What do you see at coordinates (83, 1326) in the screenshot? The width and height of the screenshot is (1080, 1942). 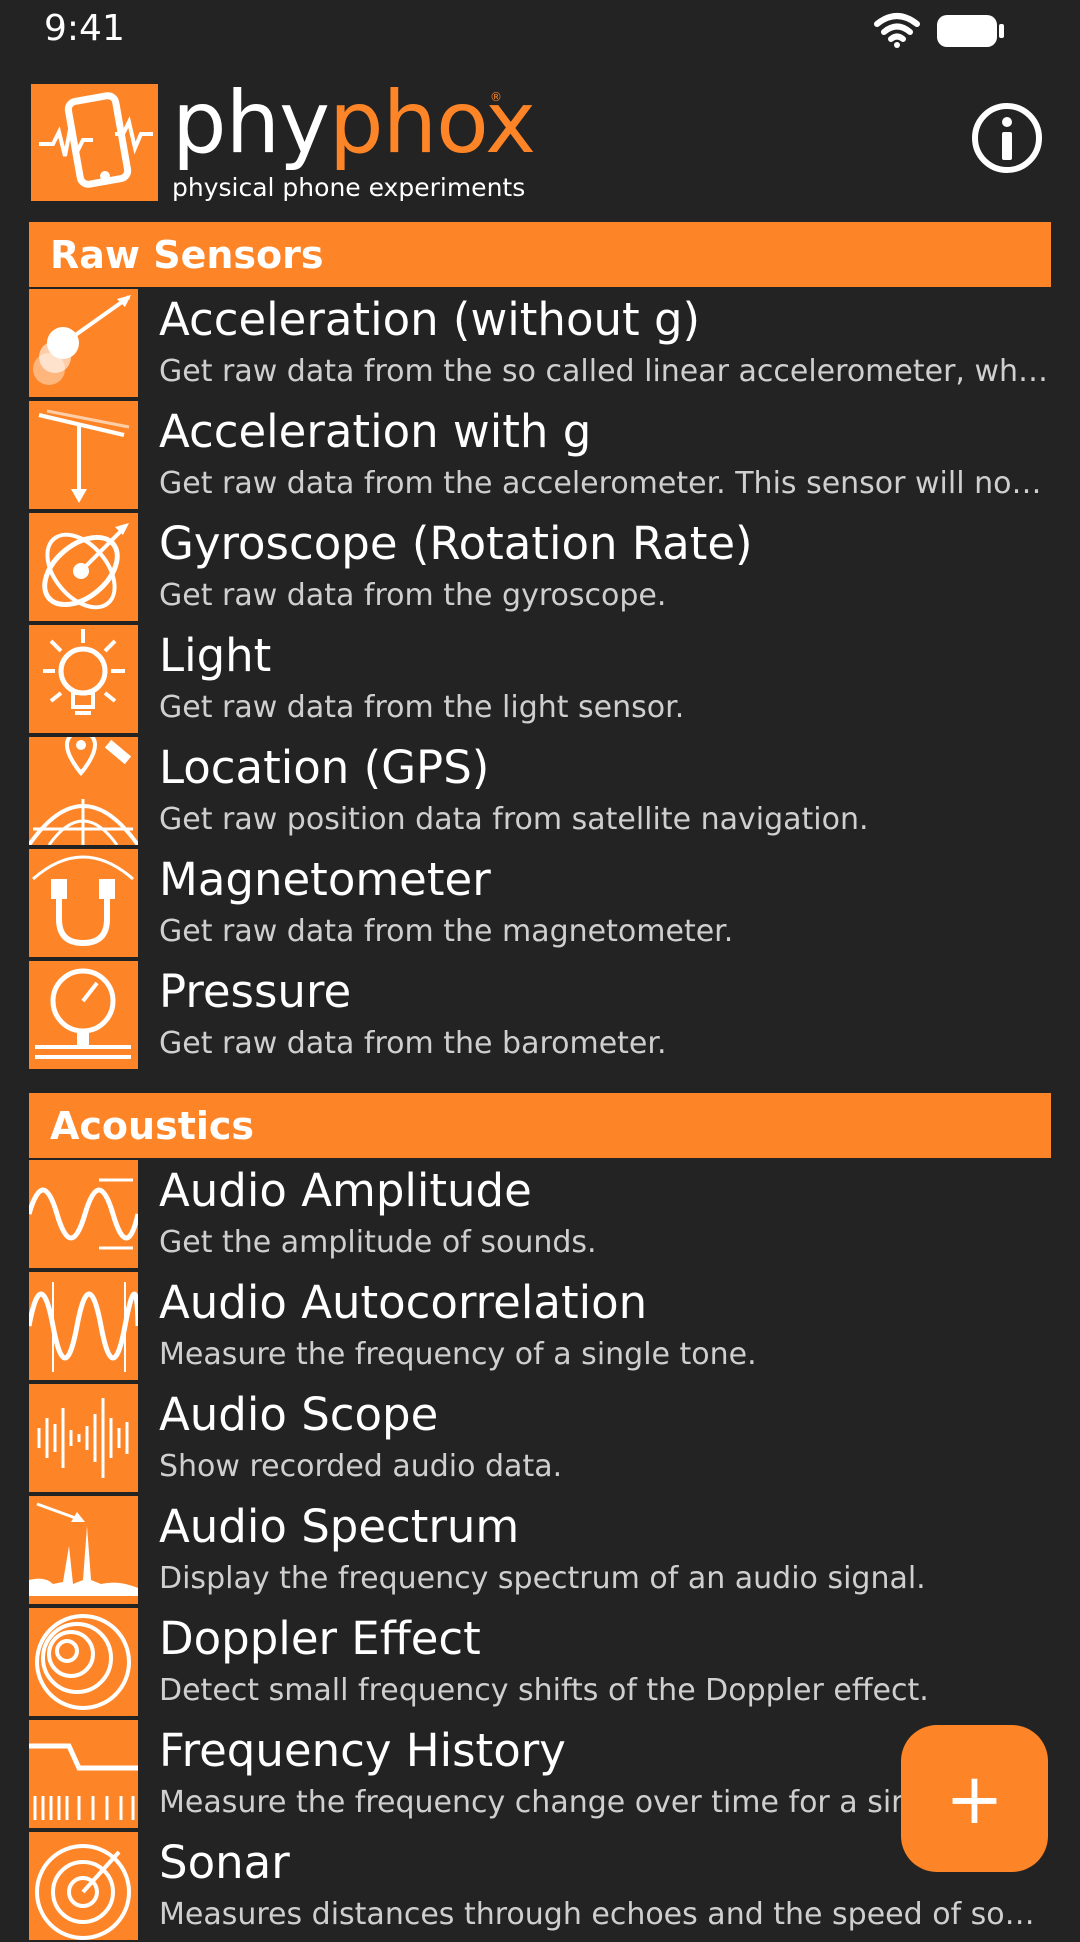 I see `audio-autocorrelation-icon` at bounding box center [83, 1326].